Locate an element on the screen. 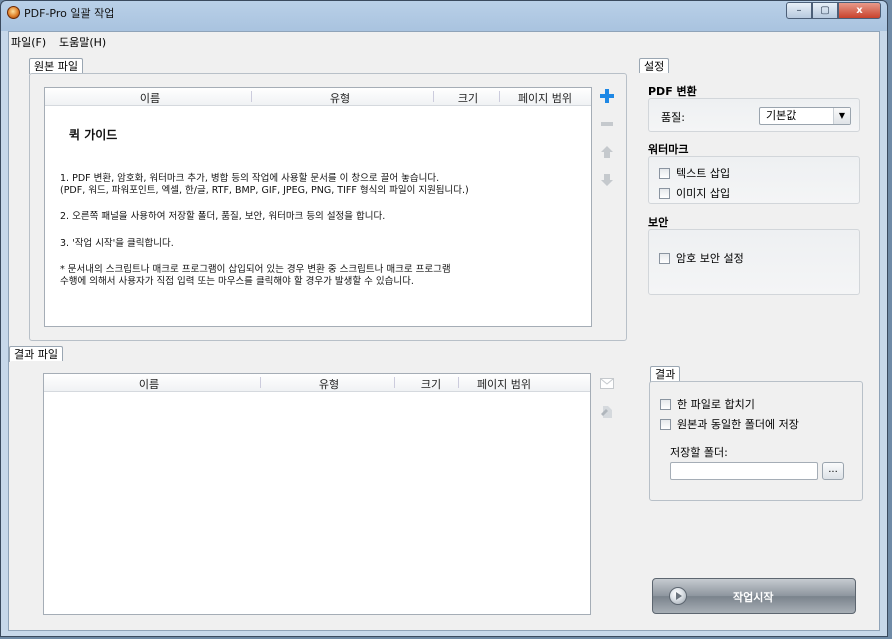  move-up-icon is located at coordinates (607, 152).